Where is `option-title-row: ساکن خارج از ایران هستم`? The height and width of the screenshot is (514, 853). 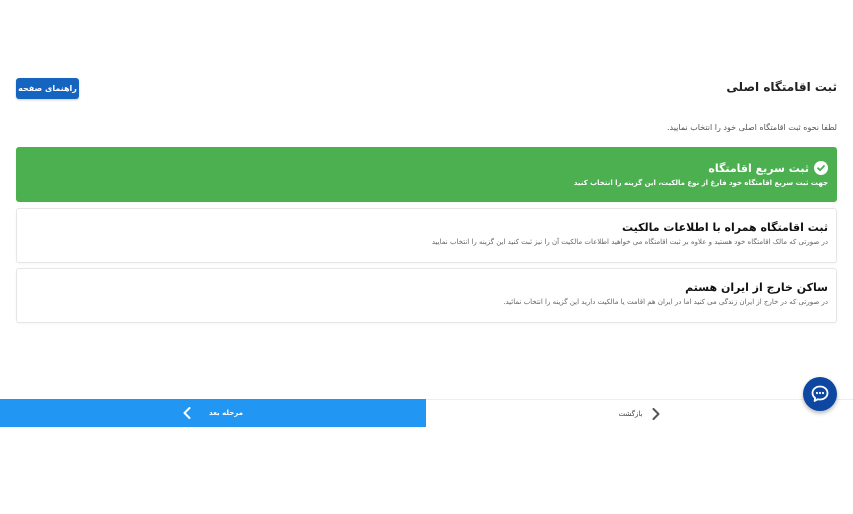
option-title-row: ساکن خارج از ایران هستم is located at coordinates (426, 287).